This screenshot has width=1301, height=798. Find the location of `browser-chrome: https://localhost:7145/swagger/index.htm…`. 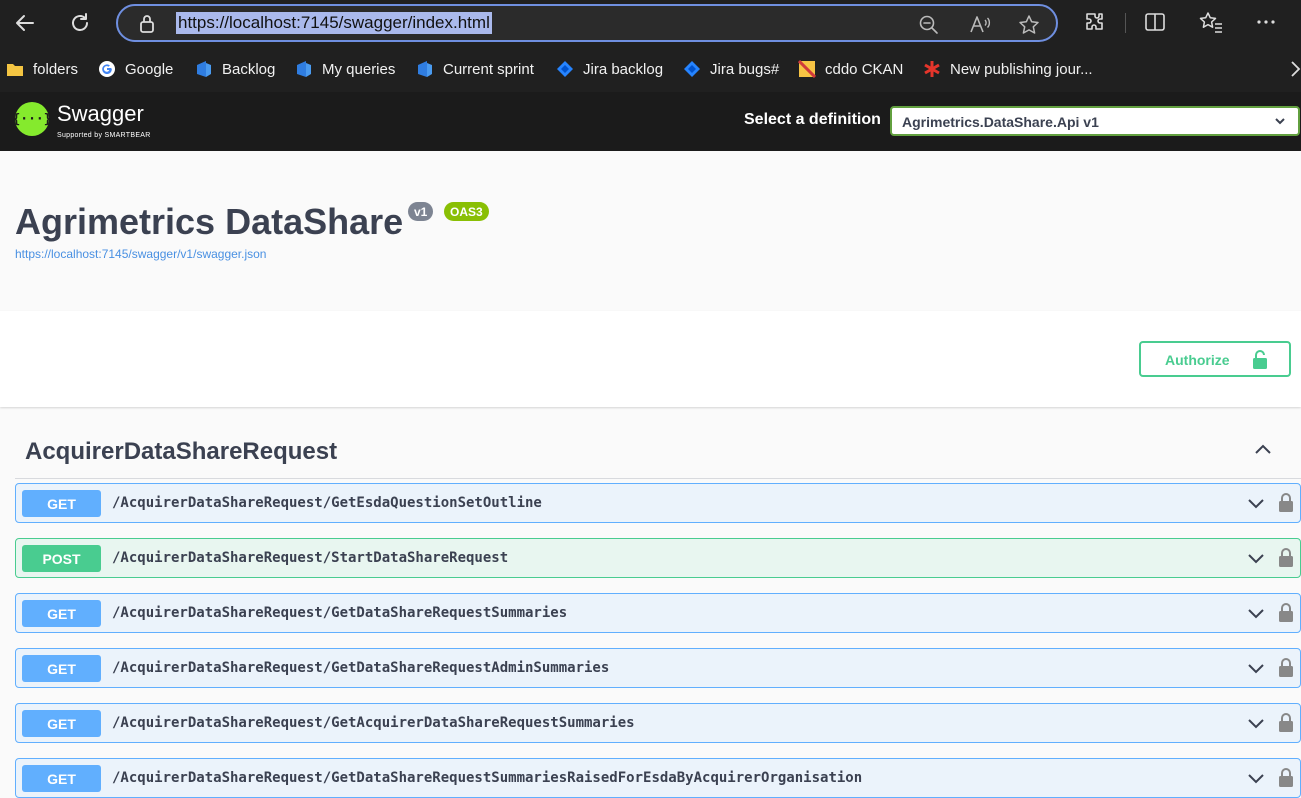

browser-chrome: https://localhost:7145/swagger/index.htm… is located at coordinates (650, 46).